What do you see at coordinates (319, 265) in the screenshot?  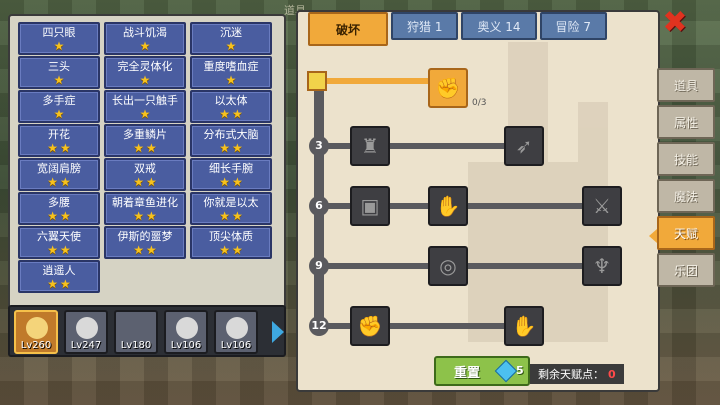 I see `row-level-label: 9` at bounding box center [319, 265].